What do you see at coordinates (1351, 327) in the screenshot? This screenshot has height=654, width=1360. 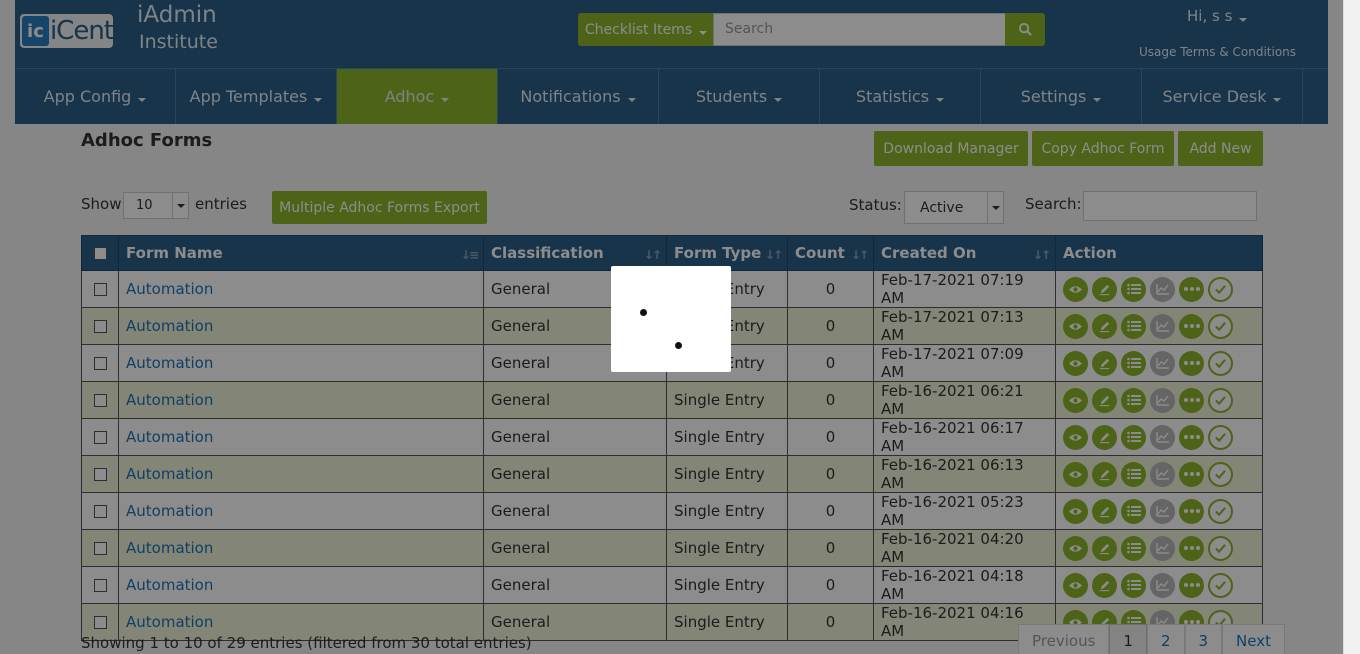 I see `scrollbar` at bounding box center [1351, 327].